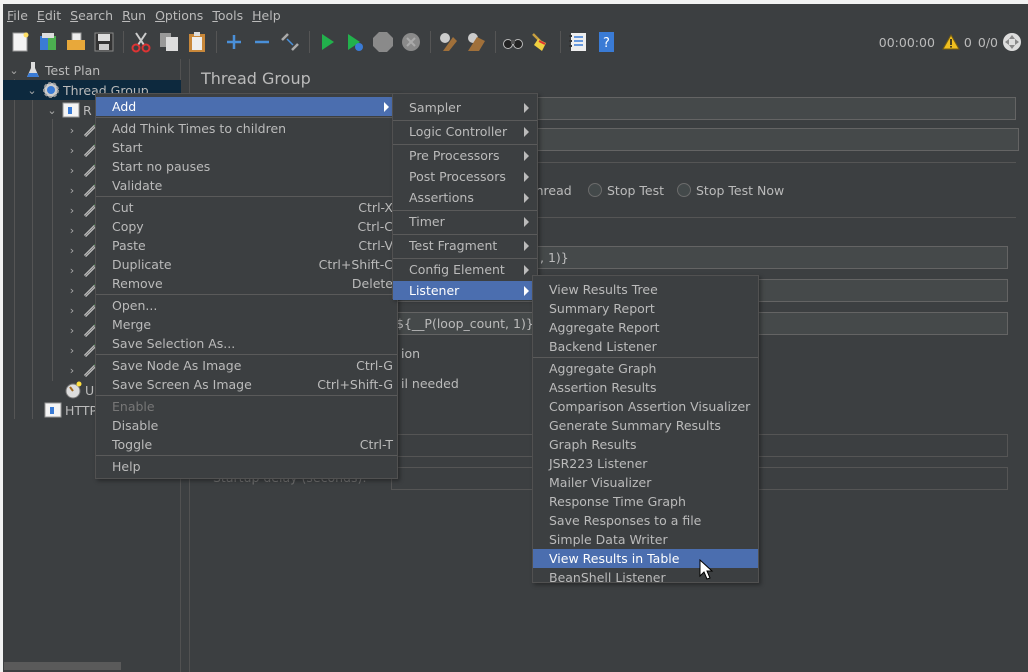 The width and height of the screenshot is (1028, 672). Describe the element at coordinates (246, 147) in the screenshot. I see `context-menu-item-start: Start` at that location.